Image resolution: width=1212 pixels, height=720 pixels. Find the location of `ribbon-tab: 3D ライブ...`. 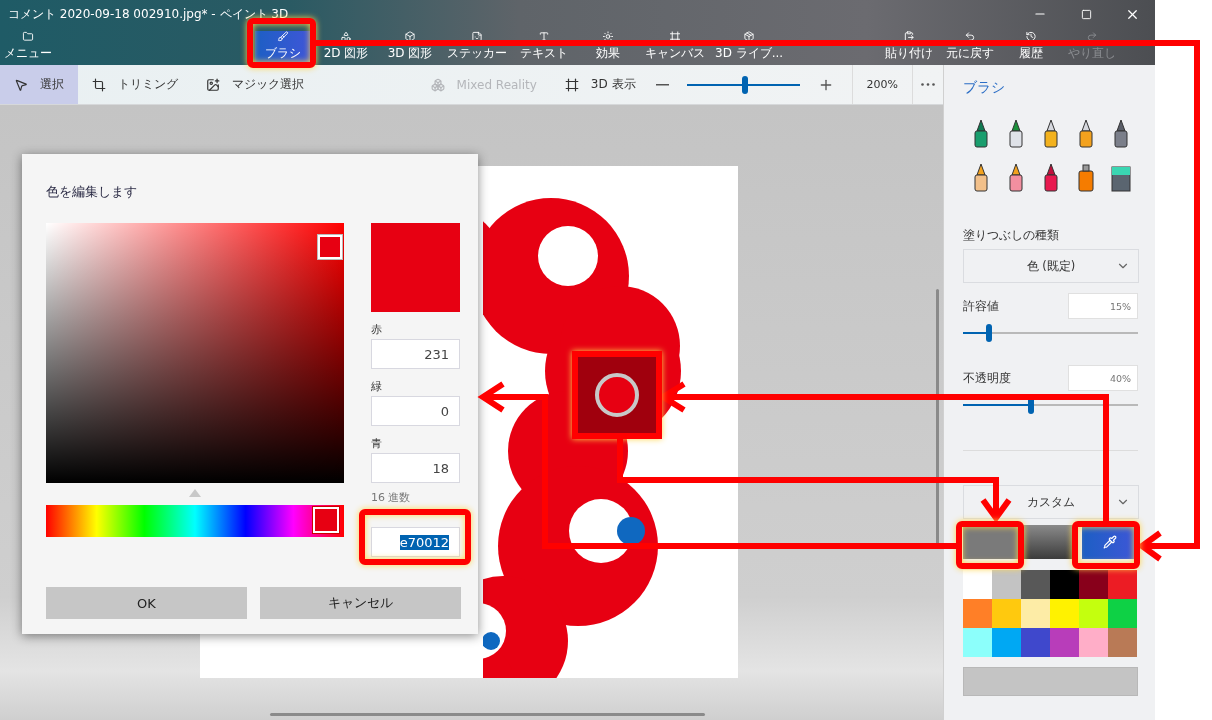

ribbon-tab: 3D ライブ... is located at coordinates (749, 48).